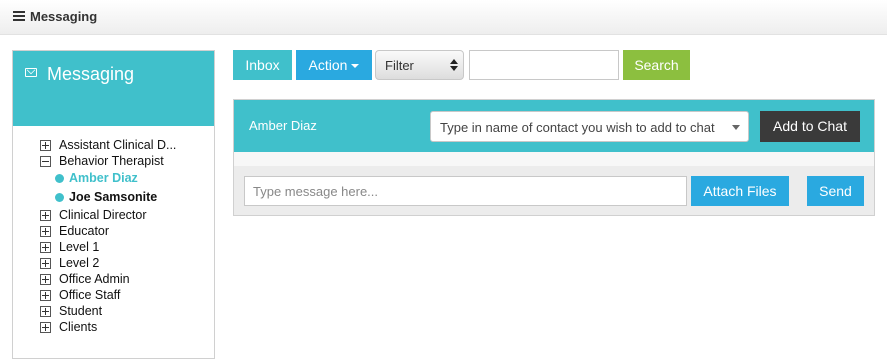 The image size is (887, 359). Describe the element at coordinates (127, 327) in the screenshot. I see `tree-group-clients: Clients` at that location.